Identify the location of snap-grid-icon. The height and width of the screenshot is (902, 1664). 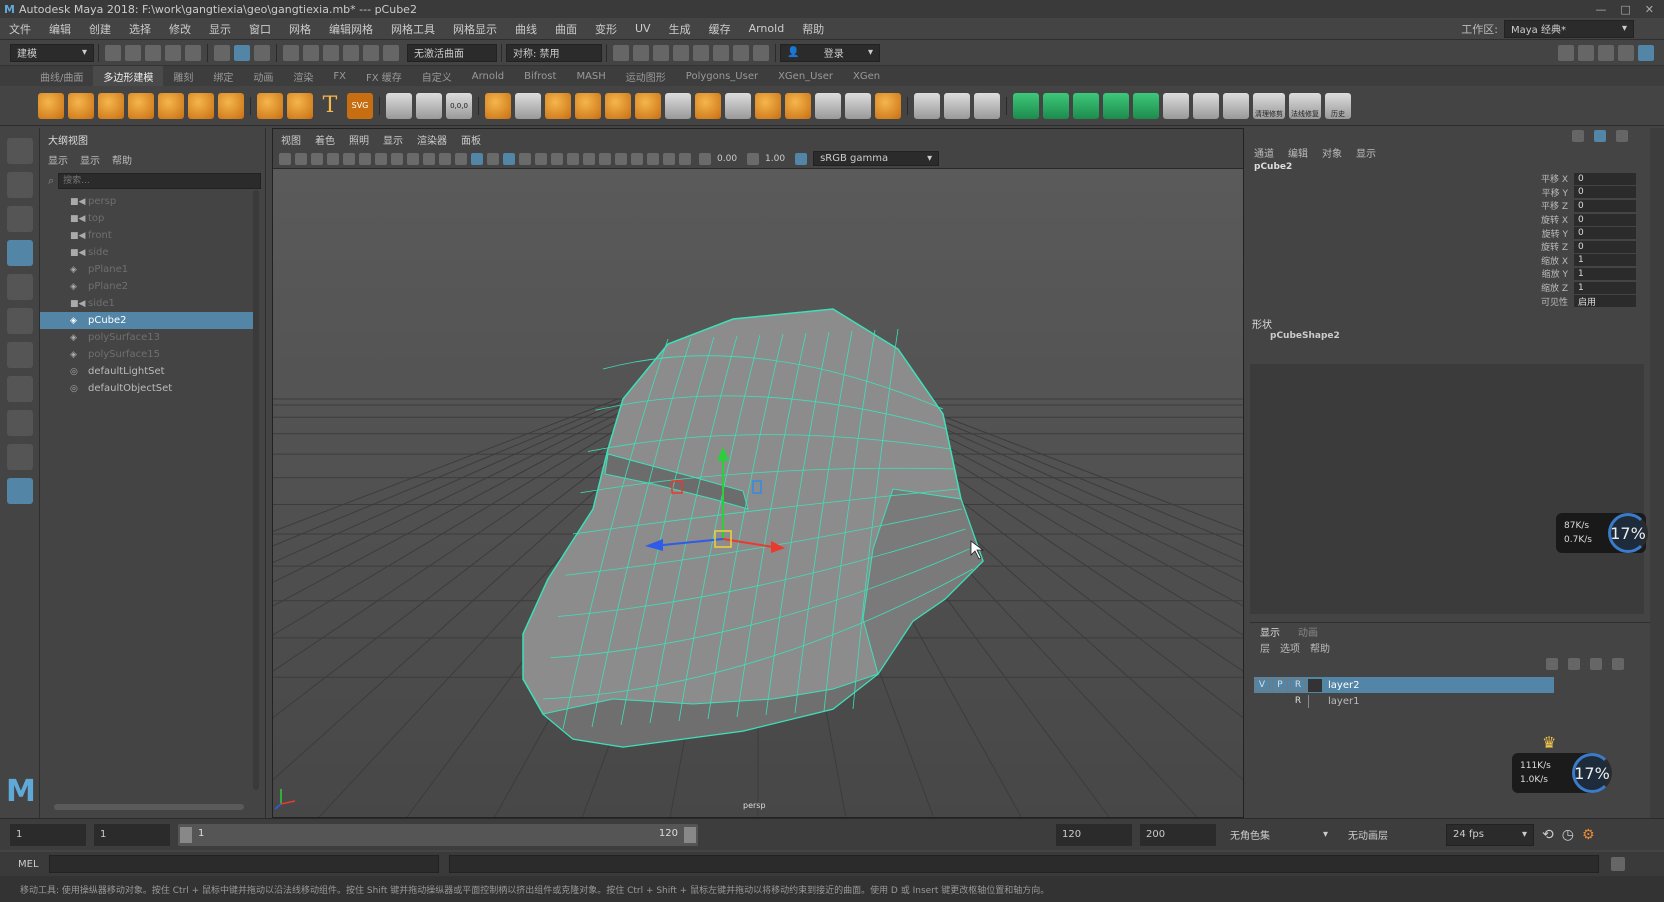
(291, 52).